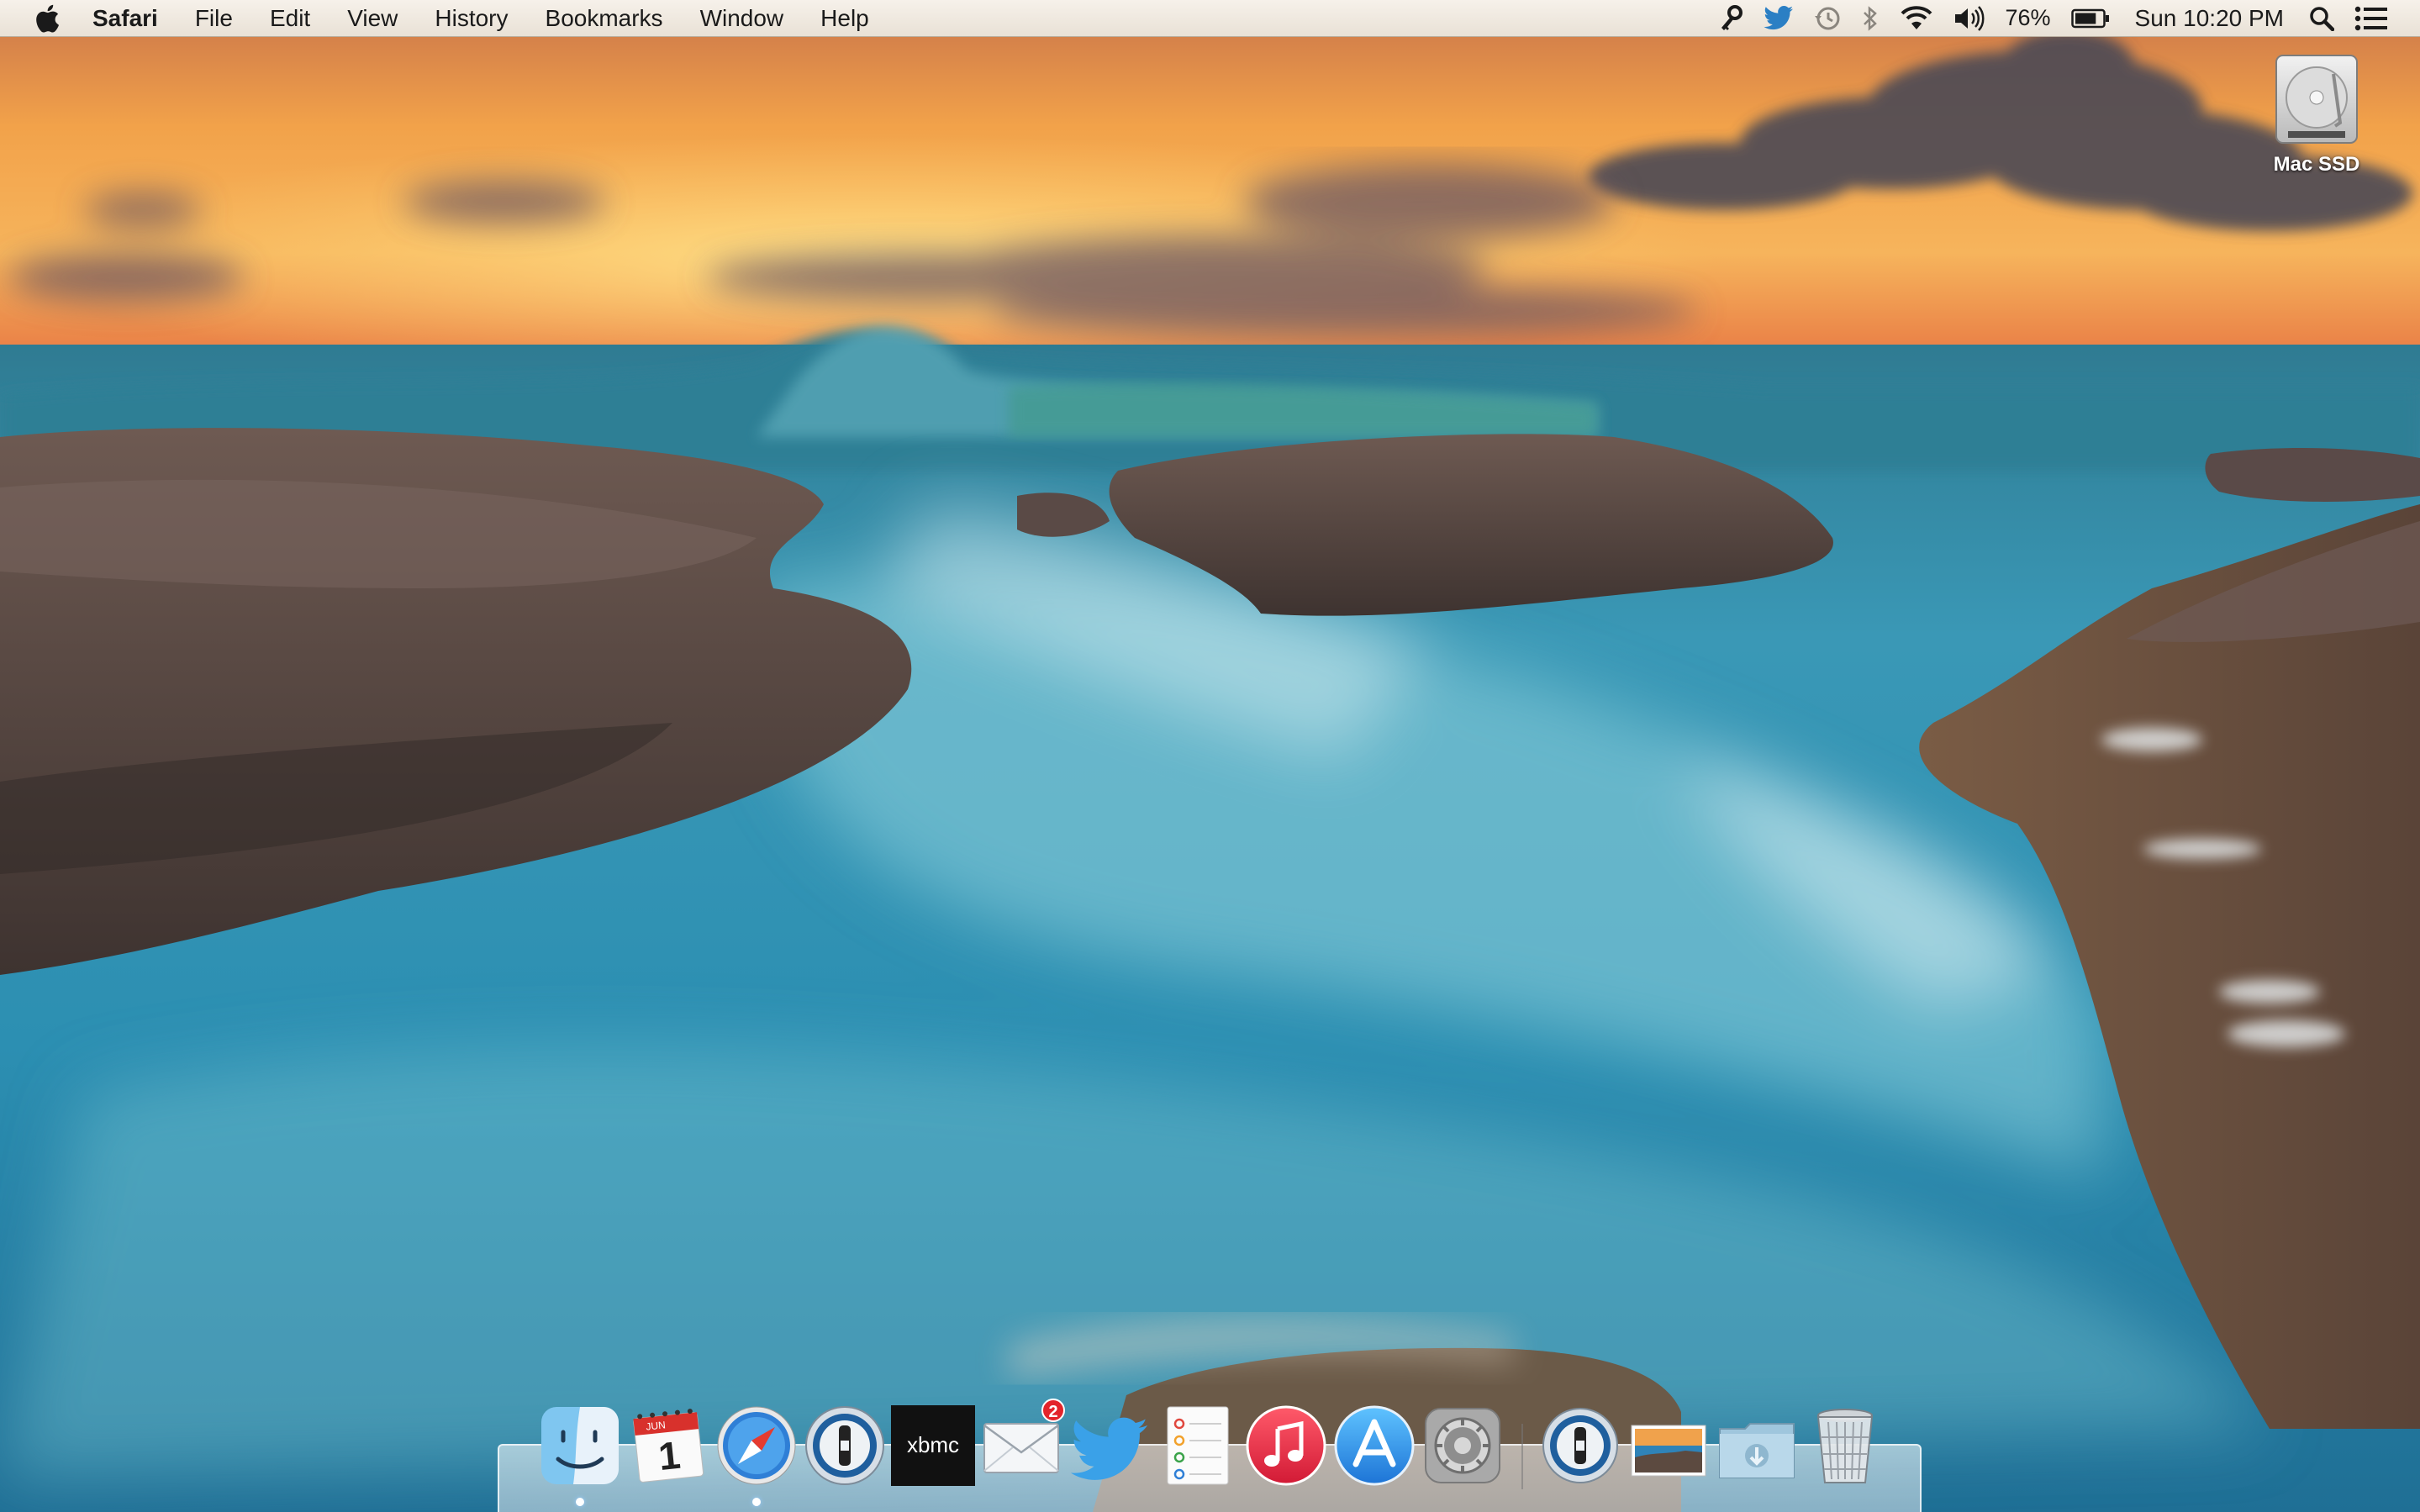 The height and width of the screenshot is (1512, 2420). I want to click on downloads-folder-icon, so click(1757, 1450).